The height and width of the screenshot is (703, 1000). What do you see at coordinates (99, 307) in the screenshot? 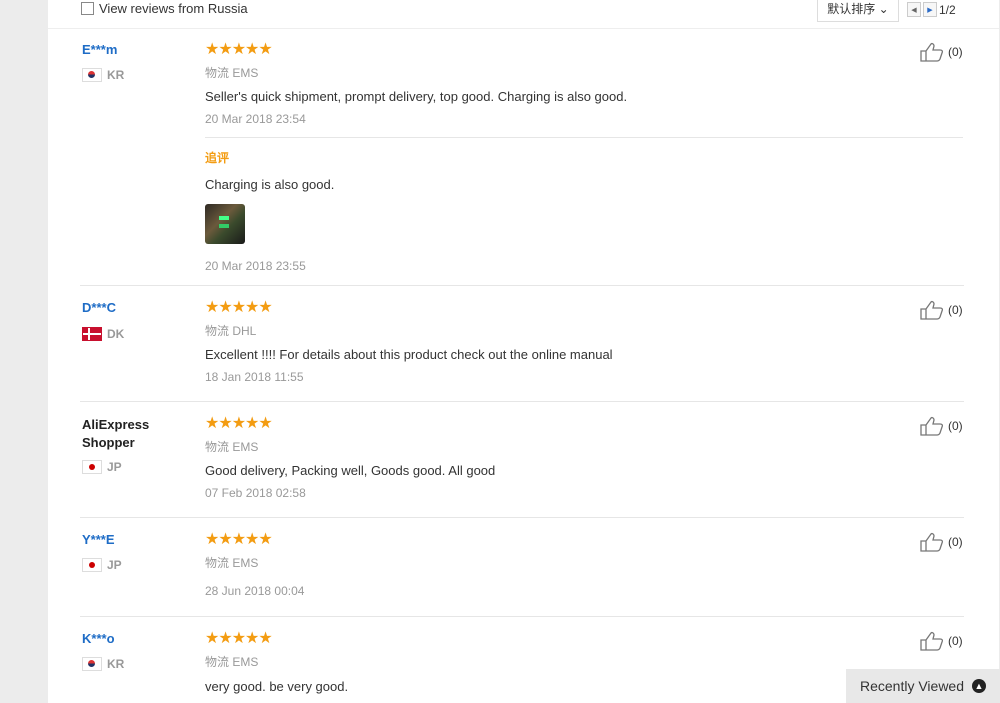
I see `reviewer-name: D***C` at bounding box center [99, 307].